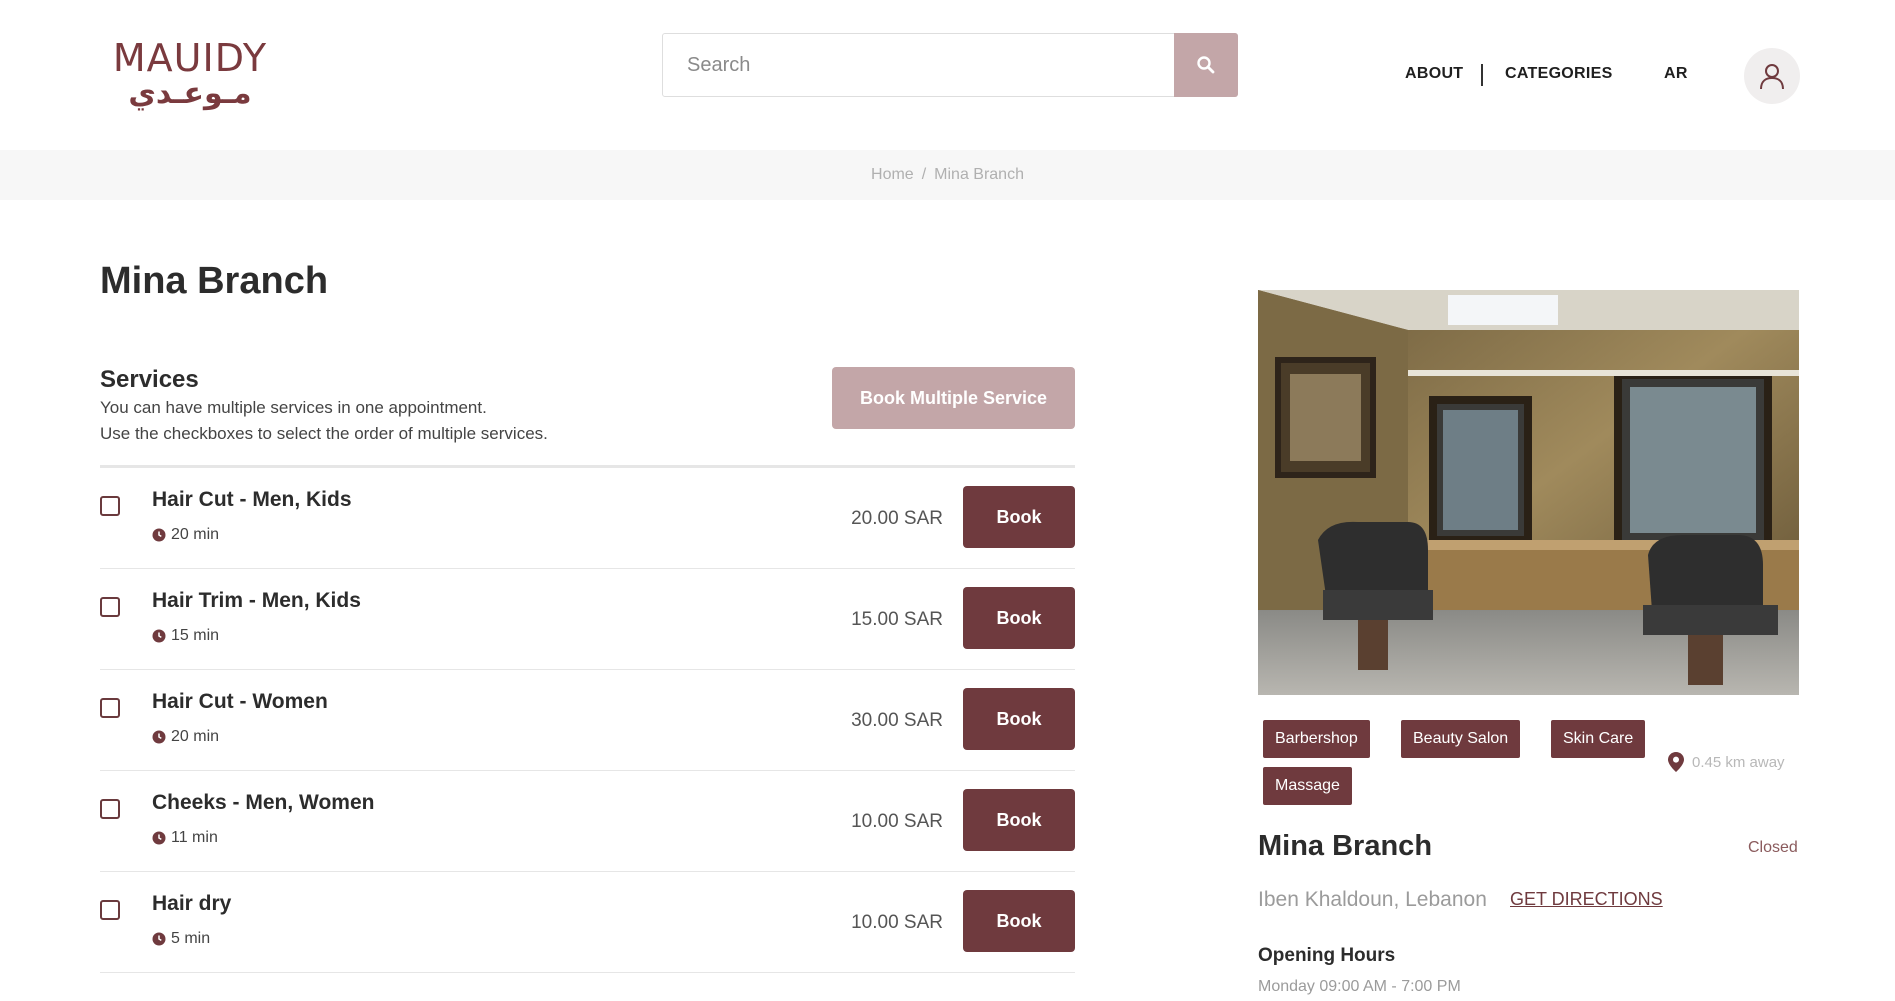 The width and height of the screenshot is (1895, 1001). I want to click on site-header: MAUIDY مـوعـدي ABOUT CATEGORIES AR, so click(947, 75).